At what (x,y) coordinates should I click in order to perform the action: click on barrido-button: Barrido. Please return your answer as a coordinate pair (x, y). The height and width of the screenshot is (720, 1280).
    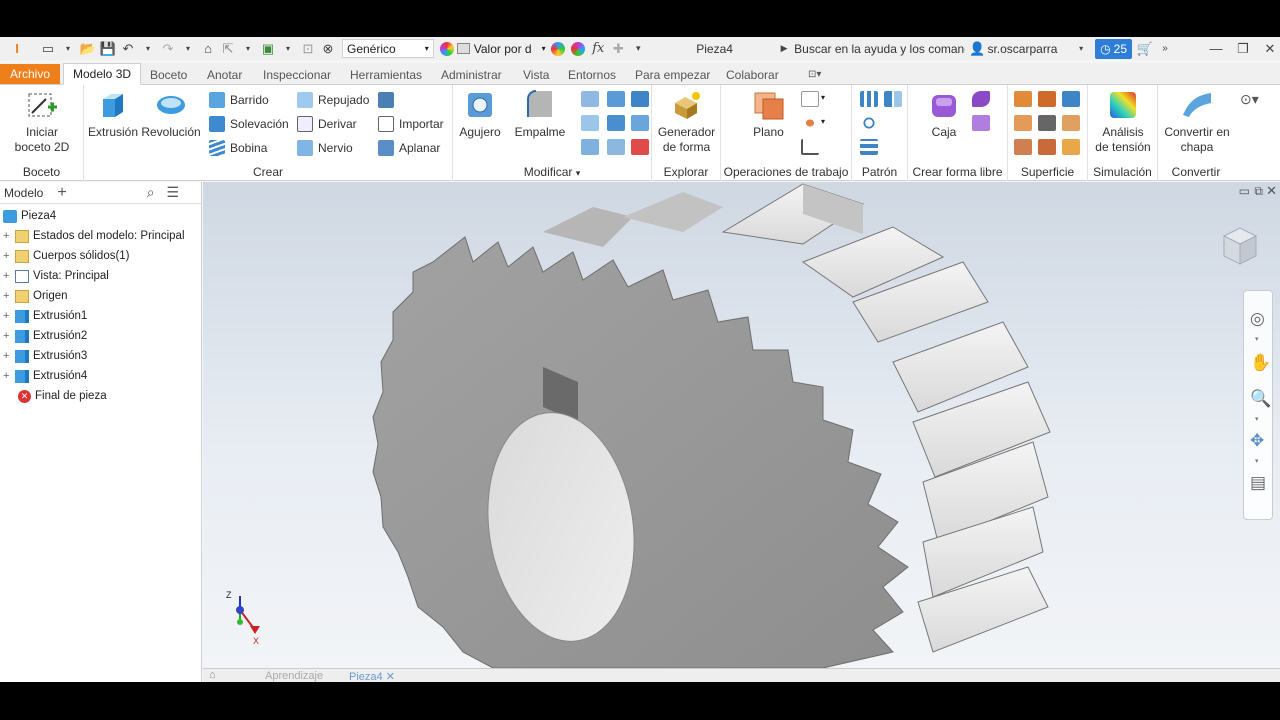
    Looking at the image, I should click on (239, 100).